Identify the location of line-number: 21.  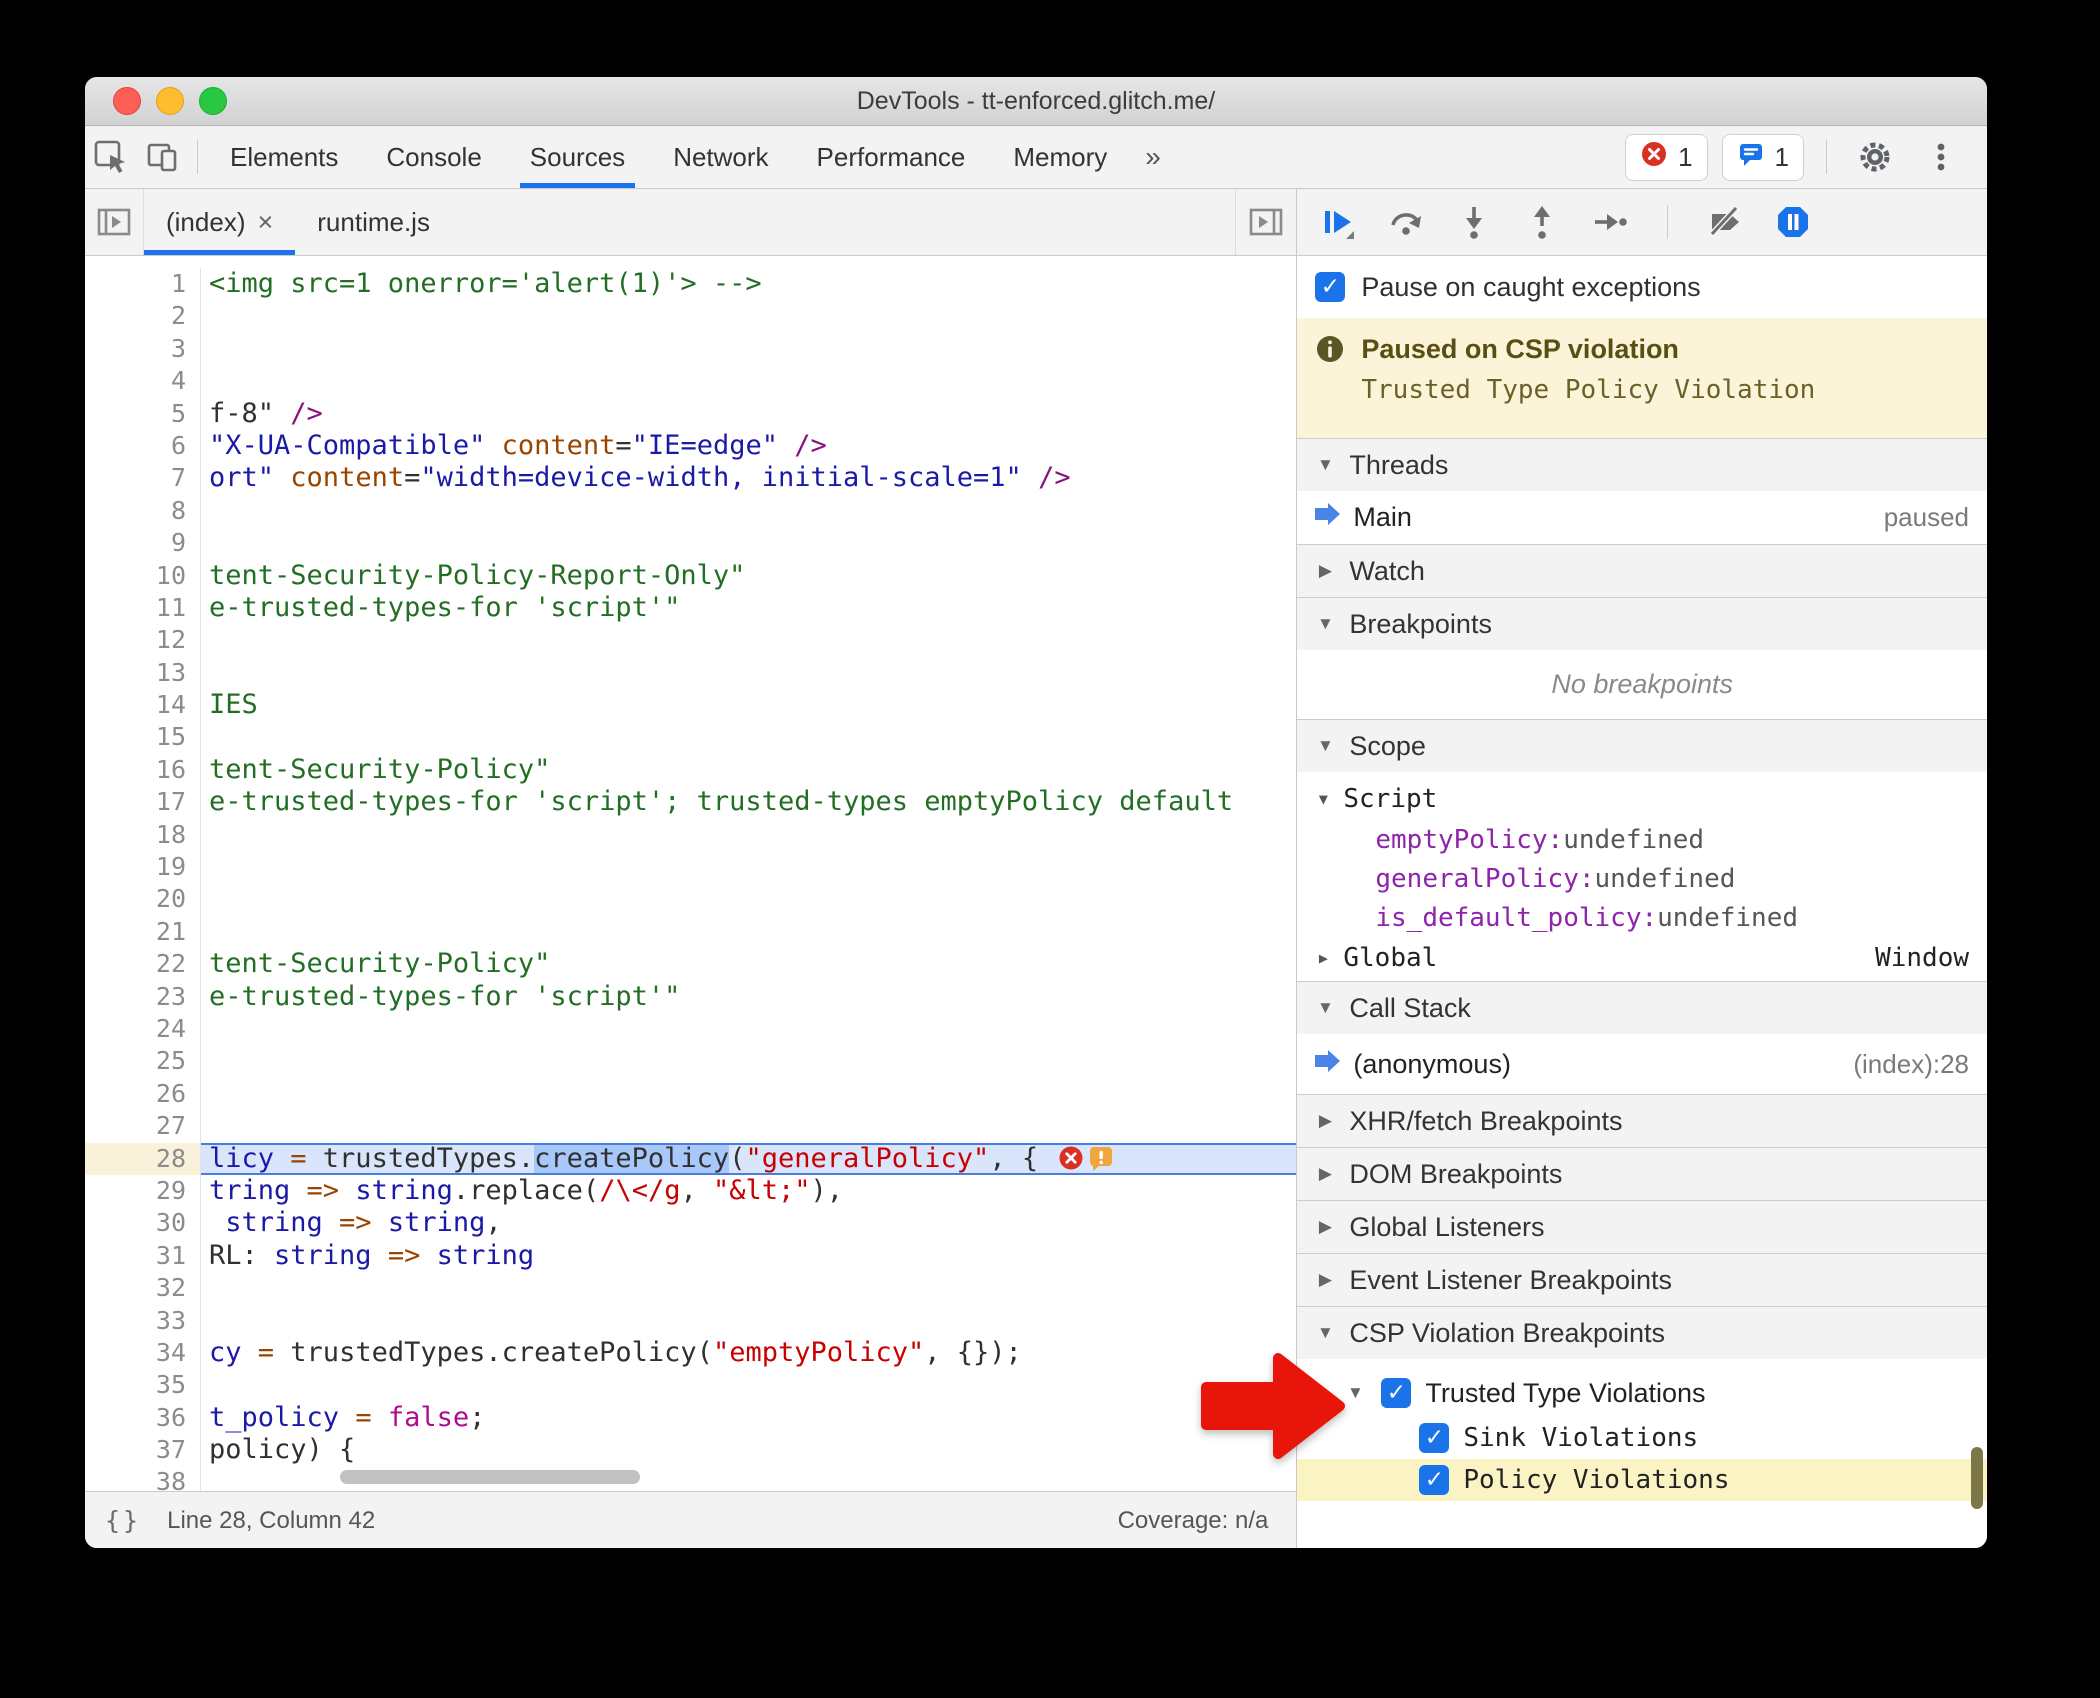
(143, 932).